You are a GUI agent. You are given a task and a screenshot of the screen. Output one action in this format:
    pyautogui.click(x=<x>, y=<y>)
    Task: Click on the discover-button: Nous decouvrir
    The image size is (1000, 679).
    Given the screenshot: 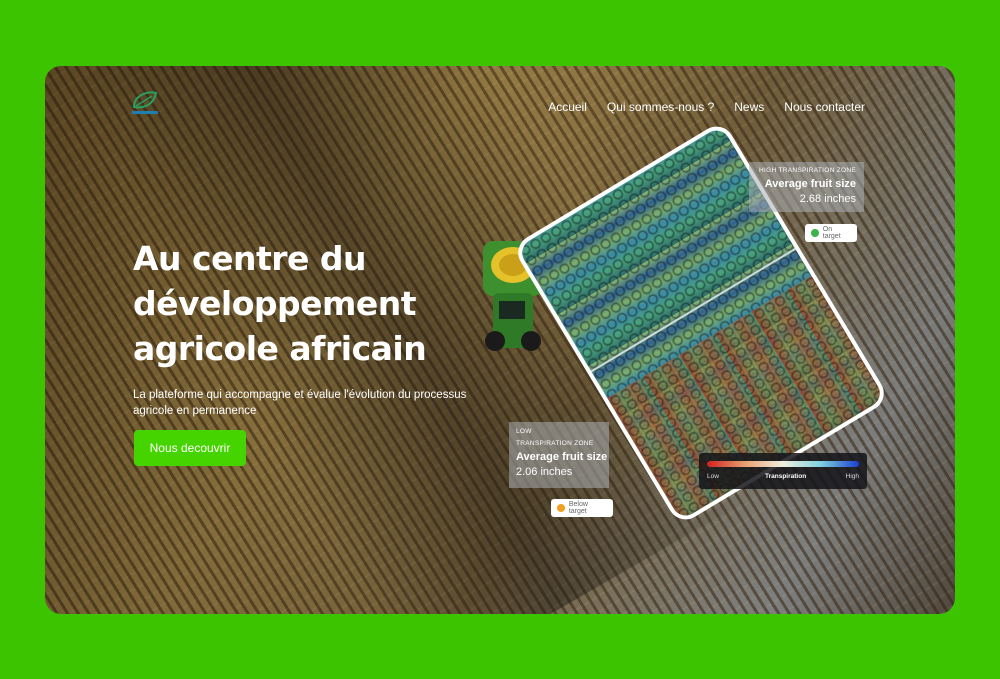 What is the action you would take?
    pyautogui.click(x=190, y=448)
    